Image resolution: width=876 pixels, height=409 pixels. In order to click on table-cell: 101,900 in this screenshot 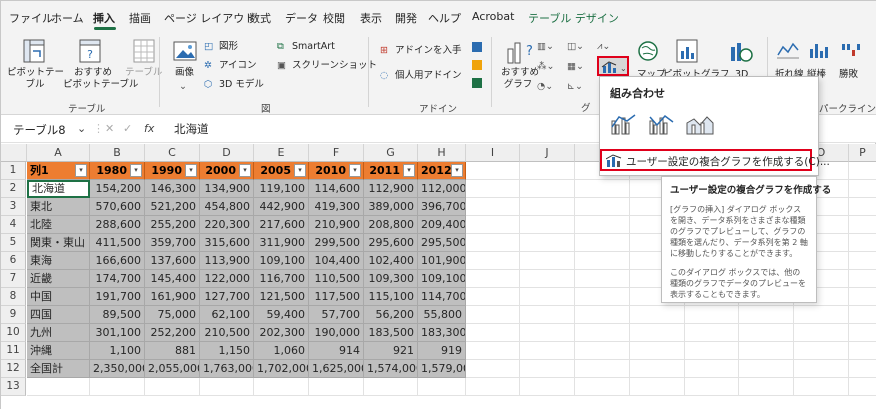, I will do `click(442, 261)`.